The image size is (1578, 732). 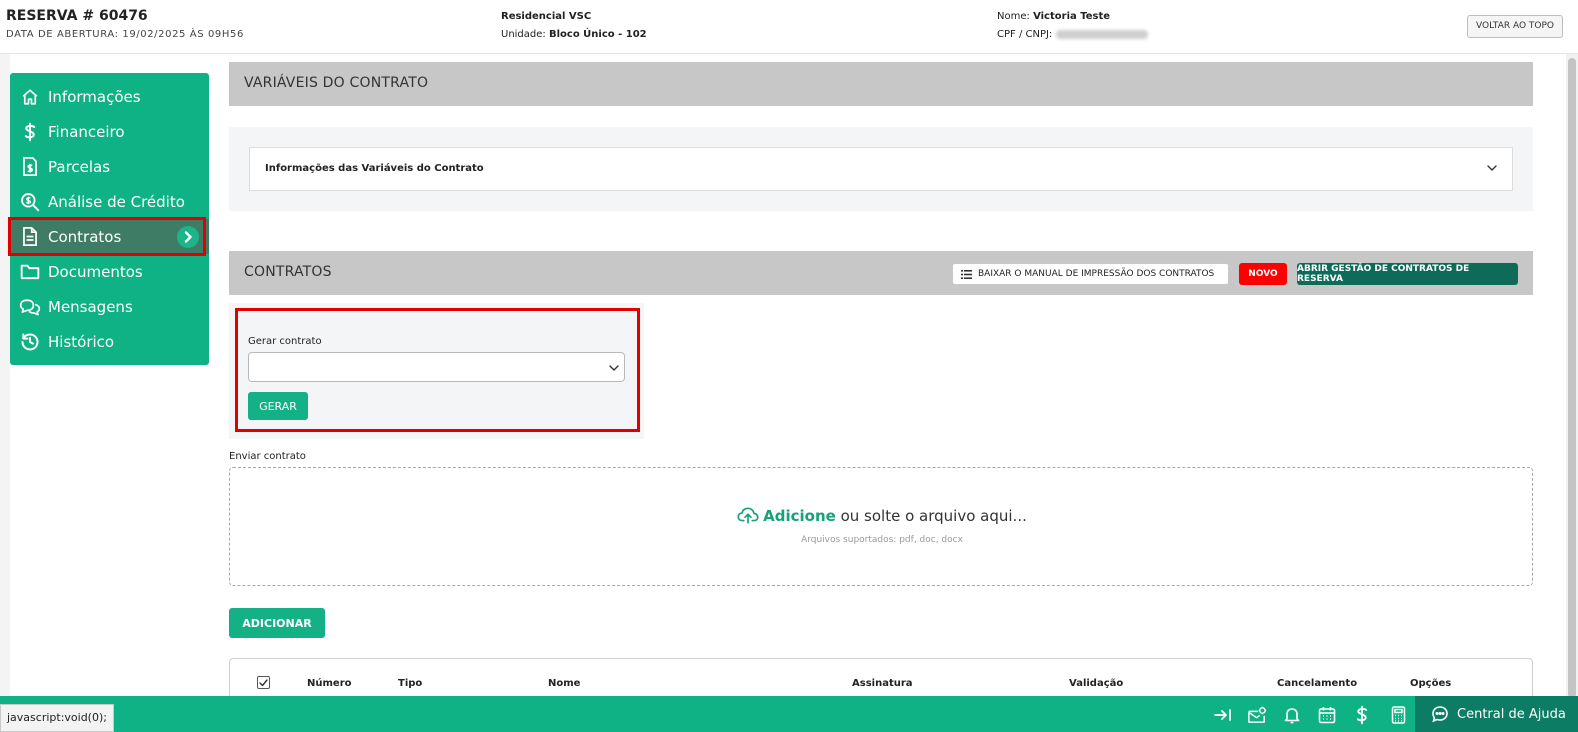 I want to click on sidebar-item-analise-de-credito: Análise de Crédito, so click(x=109, y=201).